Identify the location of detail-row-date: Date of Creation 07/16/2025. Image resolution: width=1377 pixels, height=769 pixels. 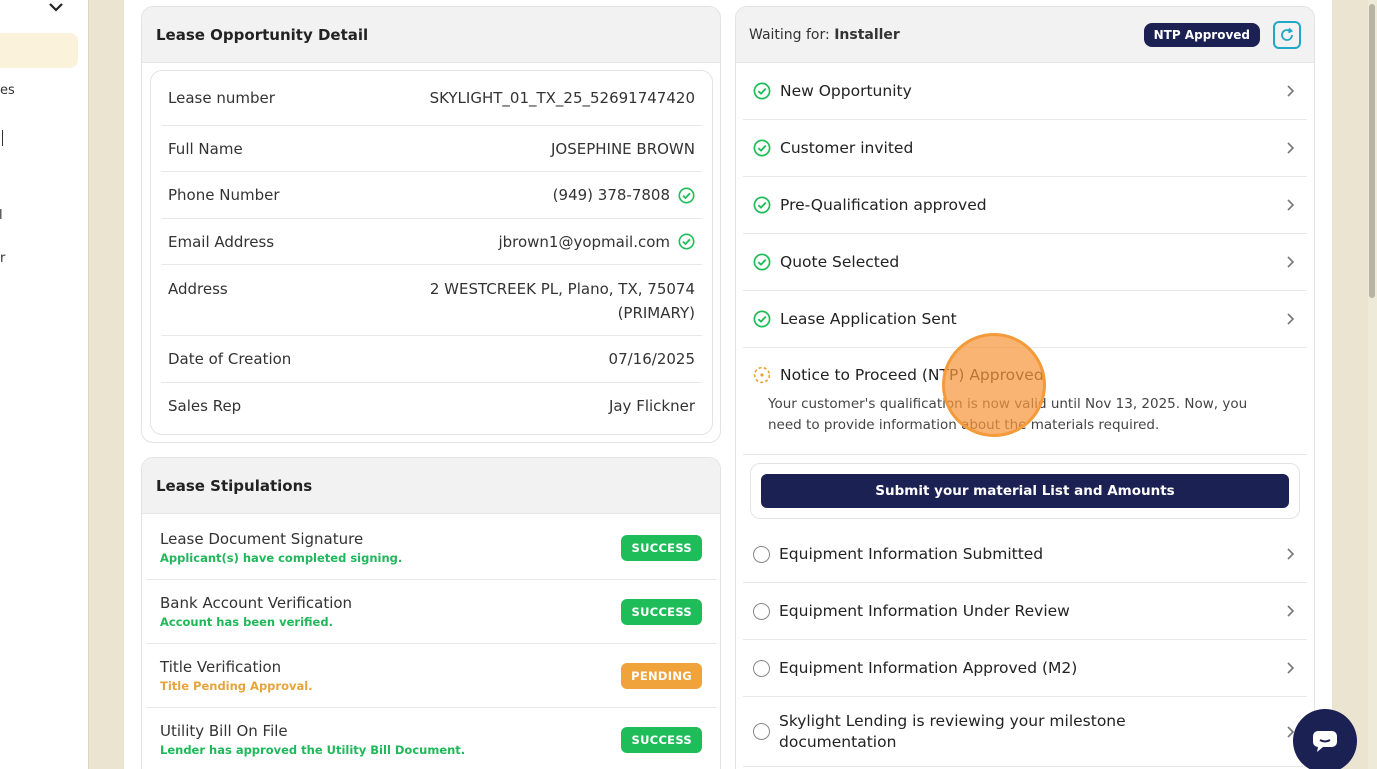
(431, 359).